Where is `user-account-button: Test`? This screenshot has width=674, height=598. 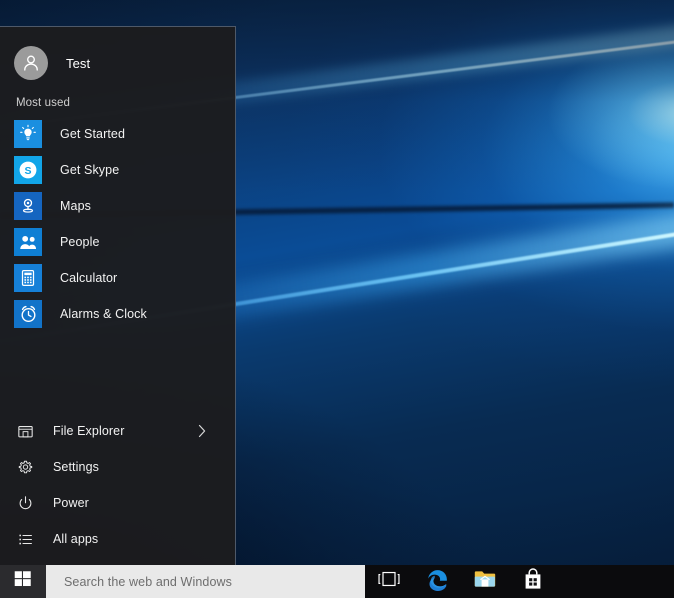
user-account-button: Test is located at coordinates (117, 63).